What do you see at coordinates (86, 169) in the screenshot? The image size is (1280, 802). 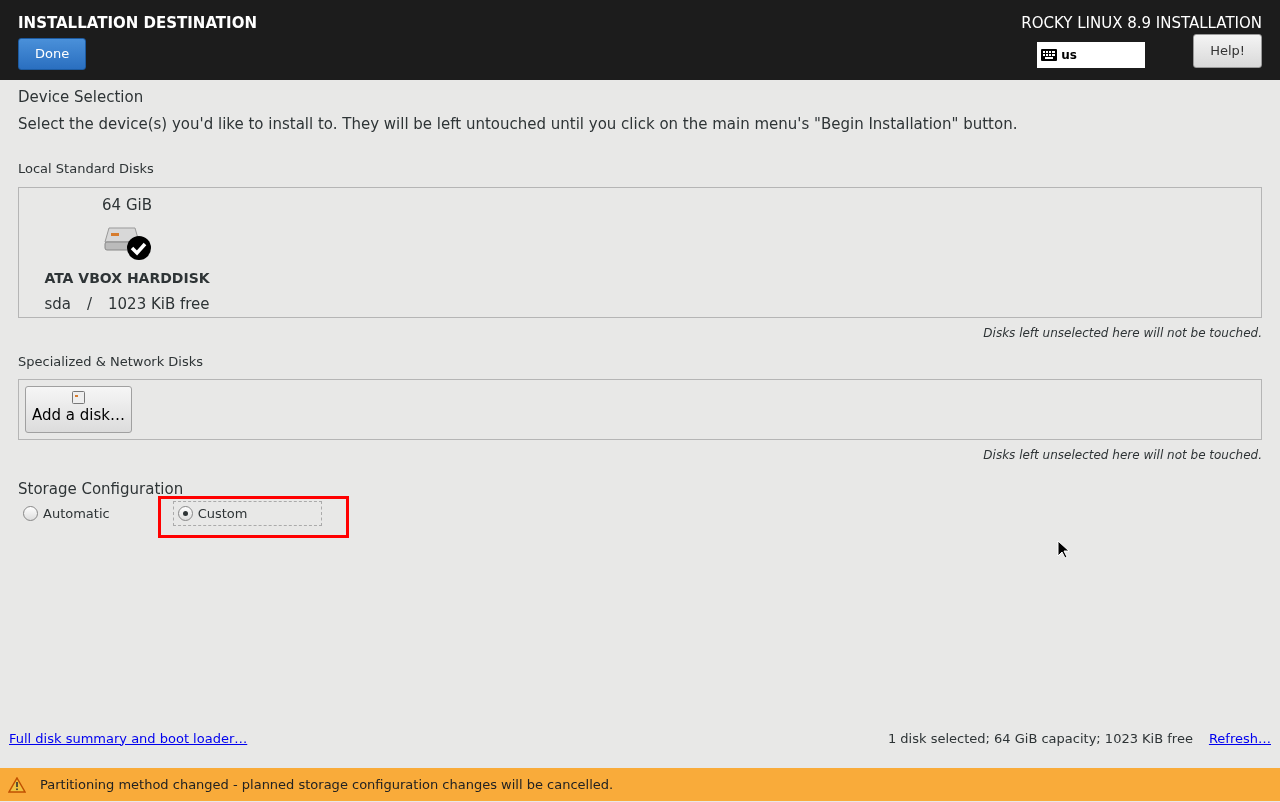 I see `section-heading: Local Standard Disks` at bounding box center [86, 169].